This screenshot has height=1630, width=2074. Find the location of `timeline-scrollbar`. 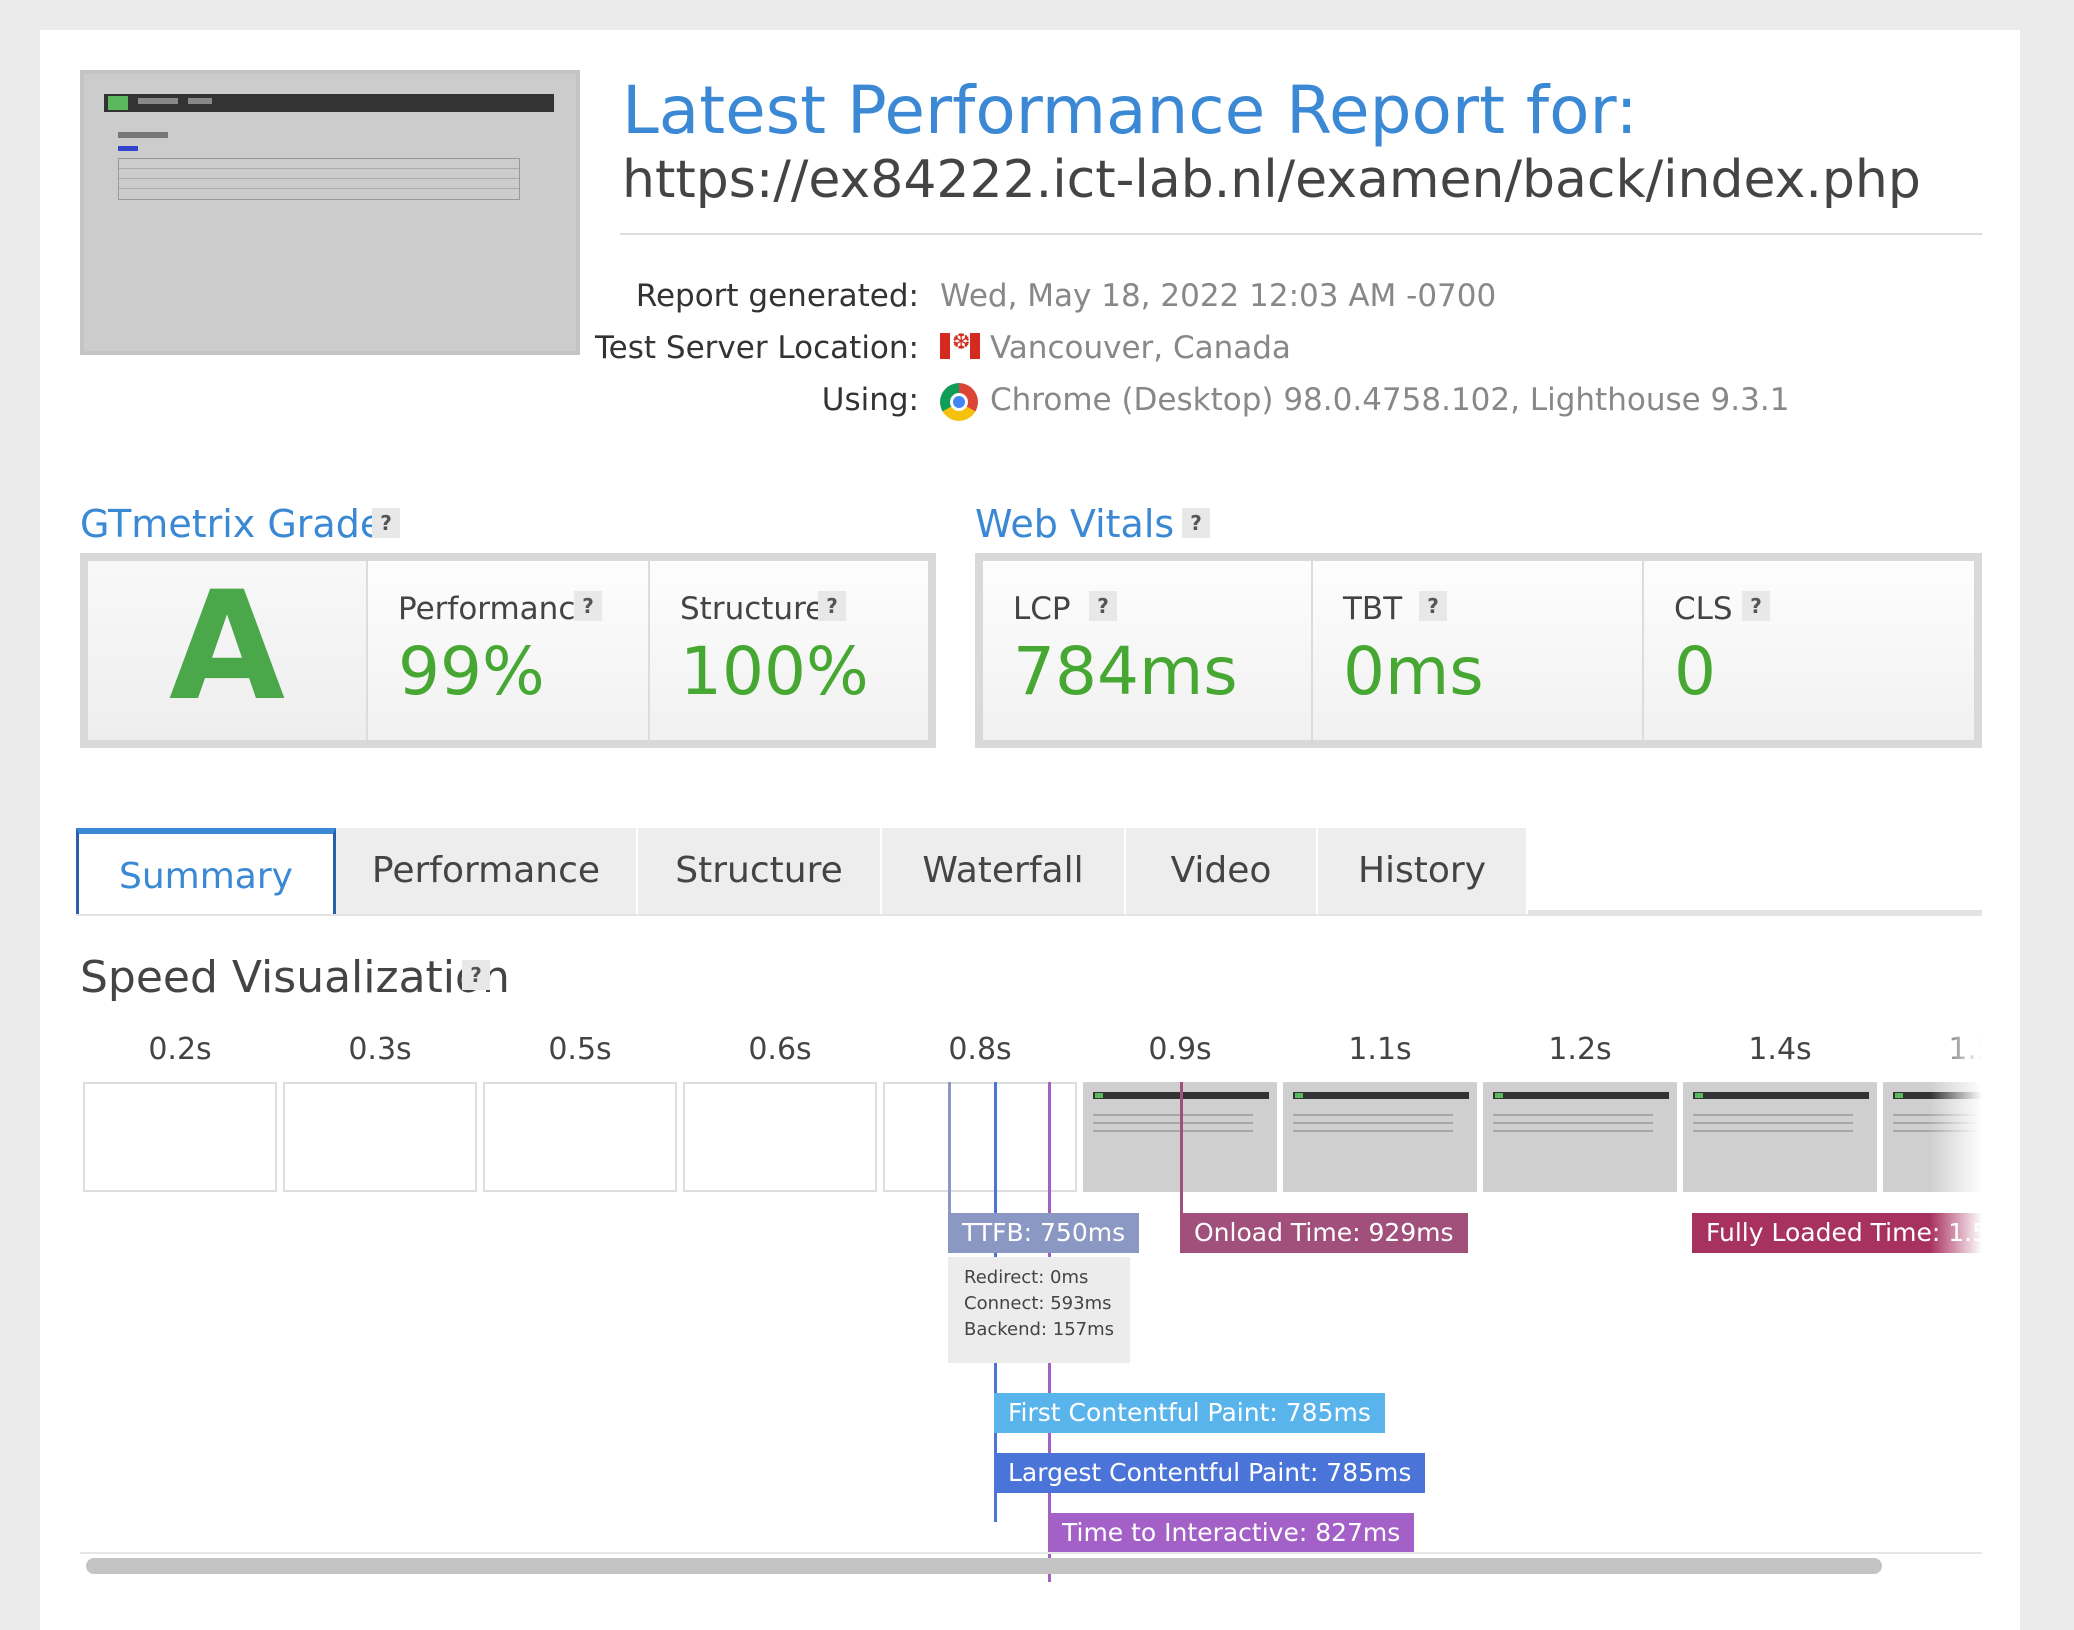

timeline-scrollbar is located at coordinates (984, 1566).